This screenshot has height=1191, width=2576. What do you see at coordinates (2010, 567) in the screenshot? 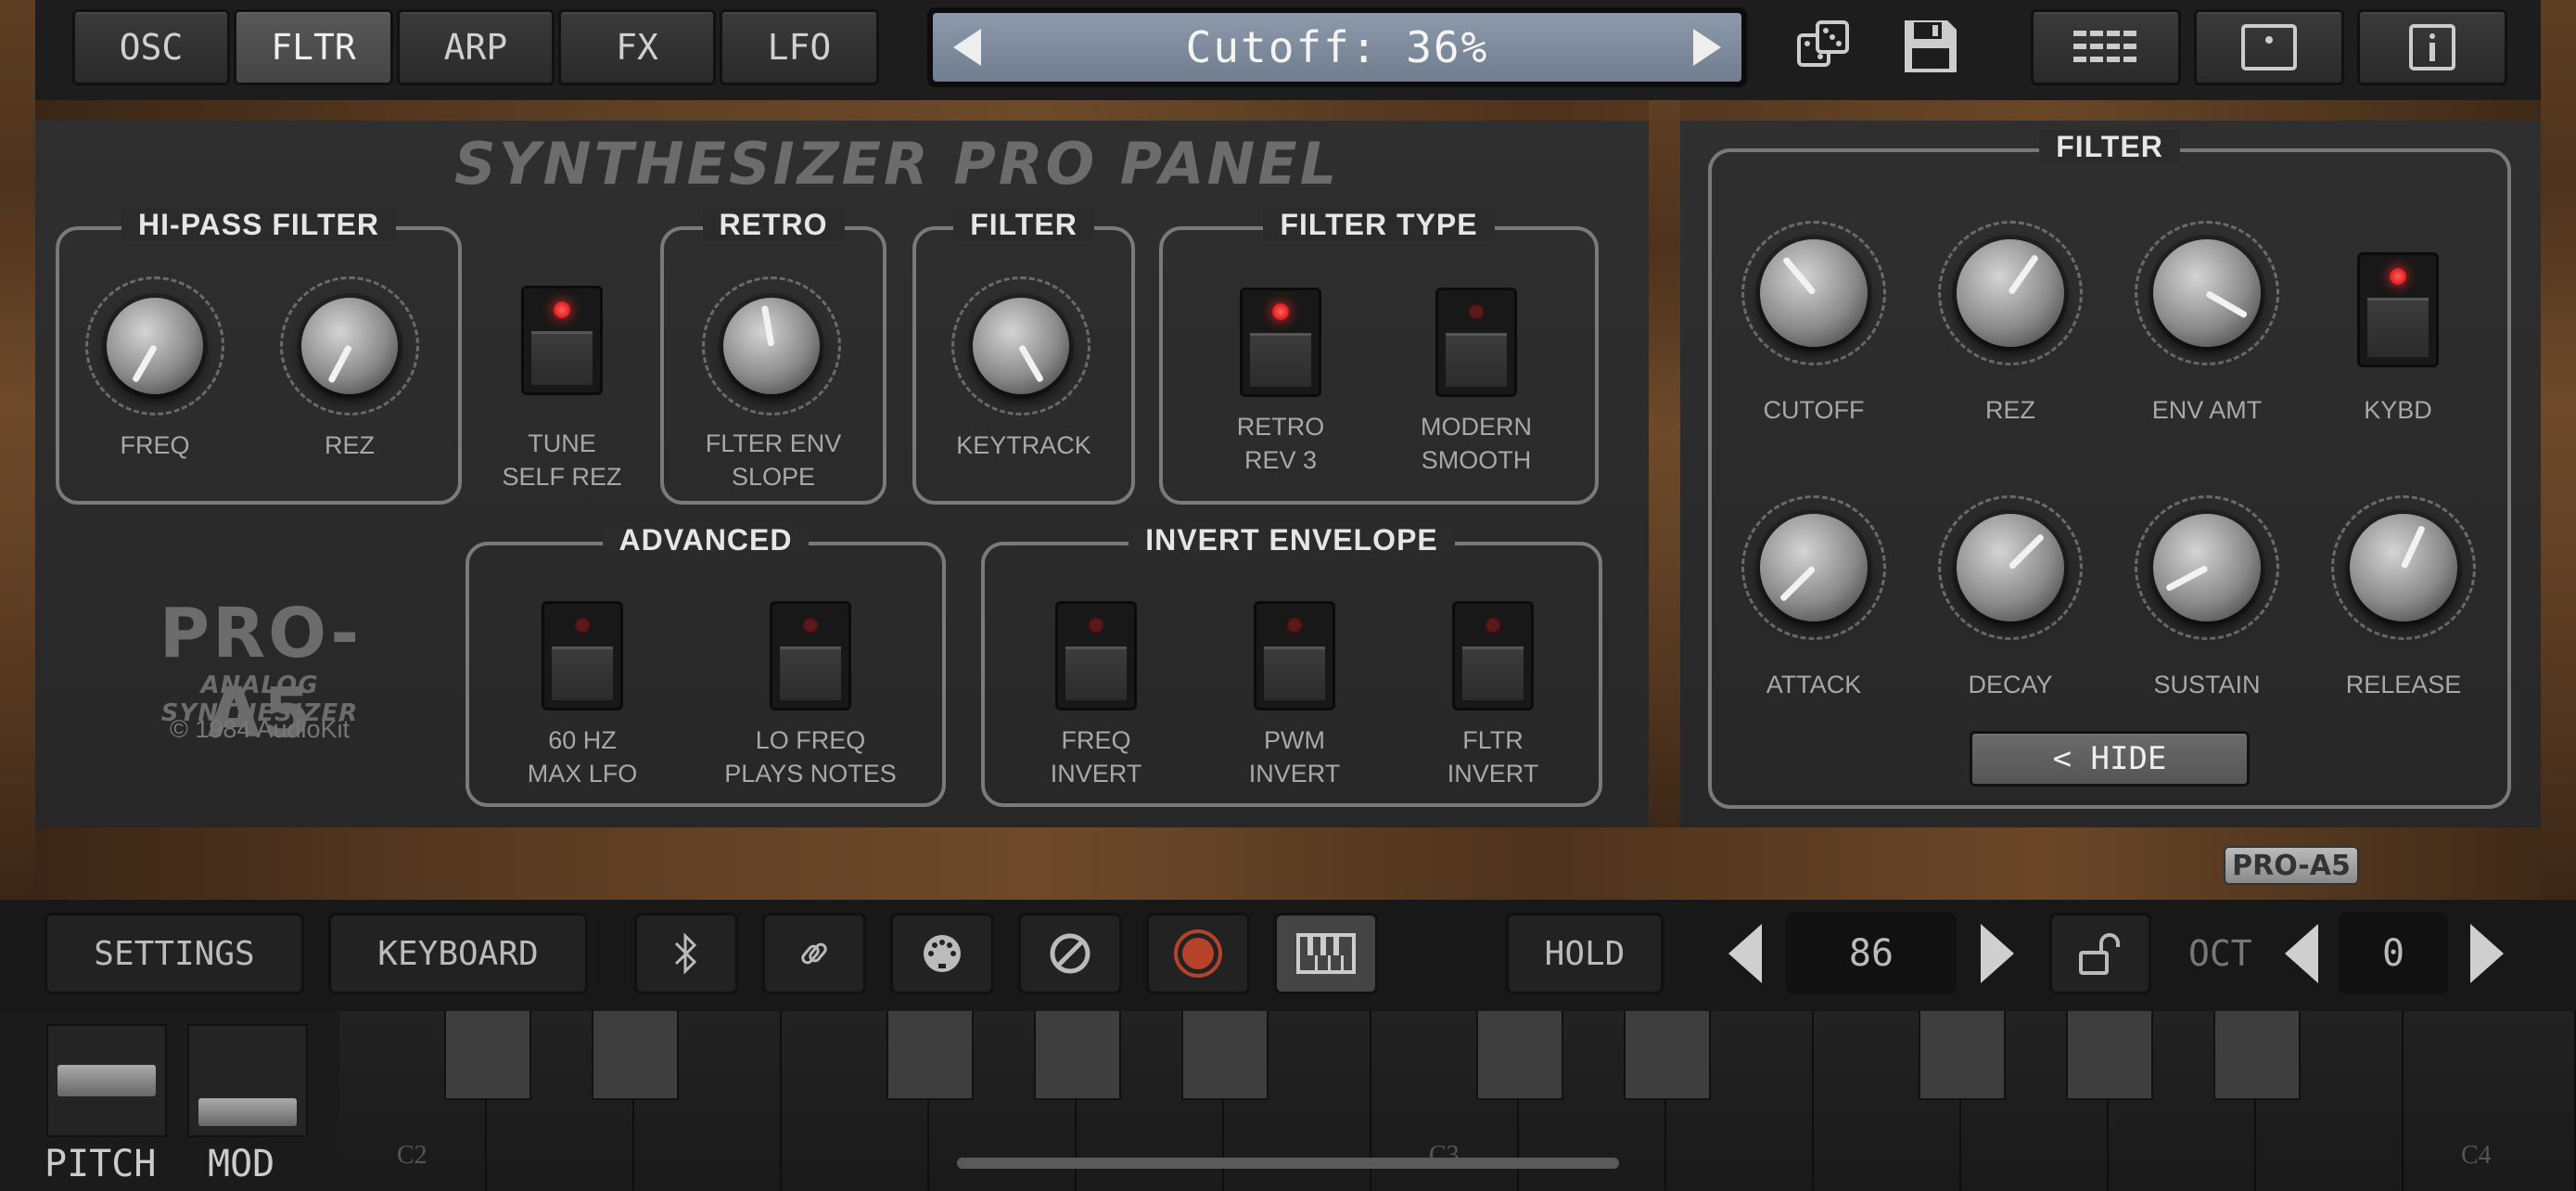
I see `decay-knob` at bounding box center [2010, 567].